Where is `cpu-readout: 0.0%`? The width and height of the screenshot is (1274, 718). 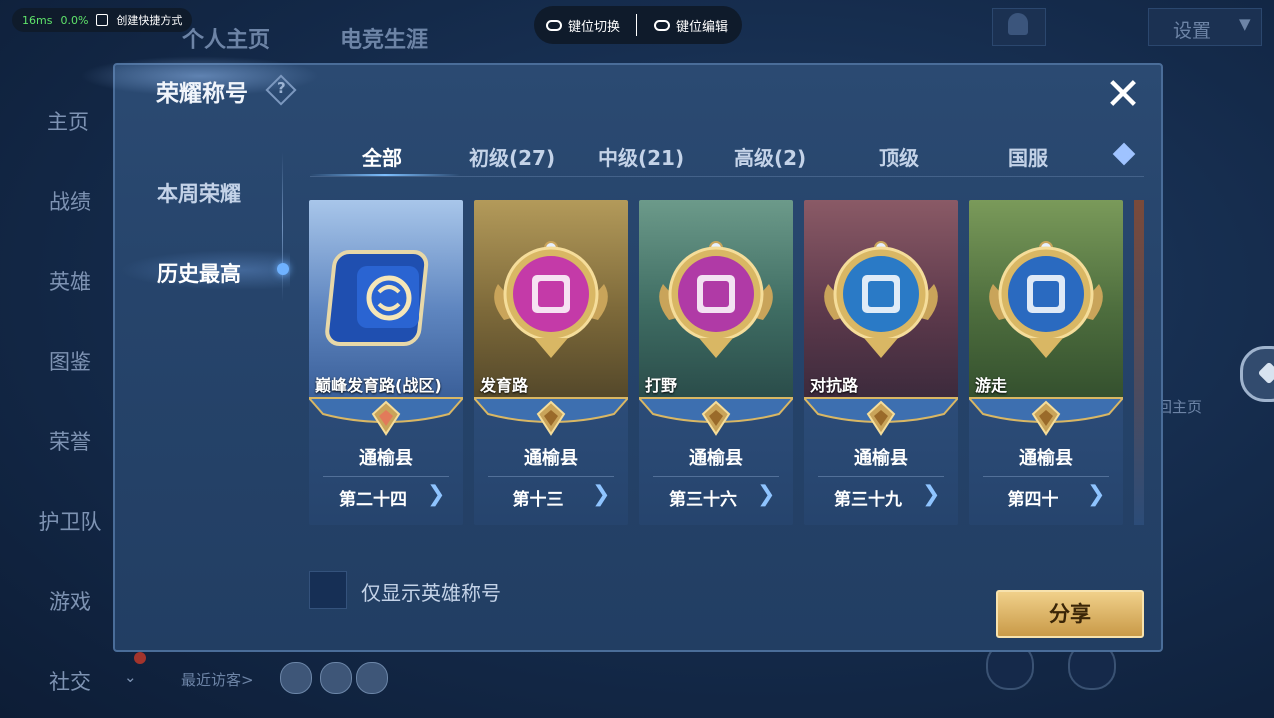 cpu-readout: 0.0% is located at coordinates (74, 20).